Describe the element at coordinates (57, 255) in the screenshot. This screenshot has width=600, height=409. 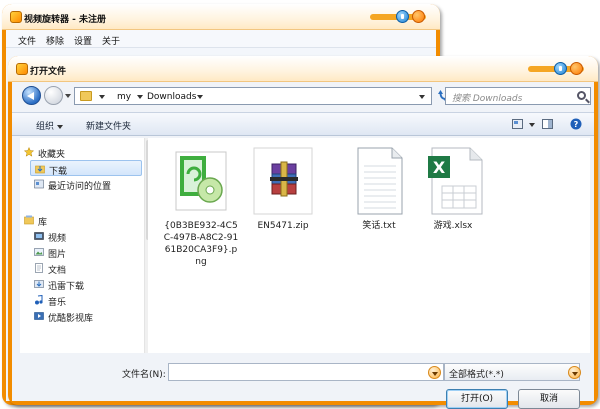
I see `nav-pictures-label: 图片` at that location.